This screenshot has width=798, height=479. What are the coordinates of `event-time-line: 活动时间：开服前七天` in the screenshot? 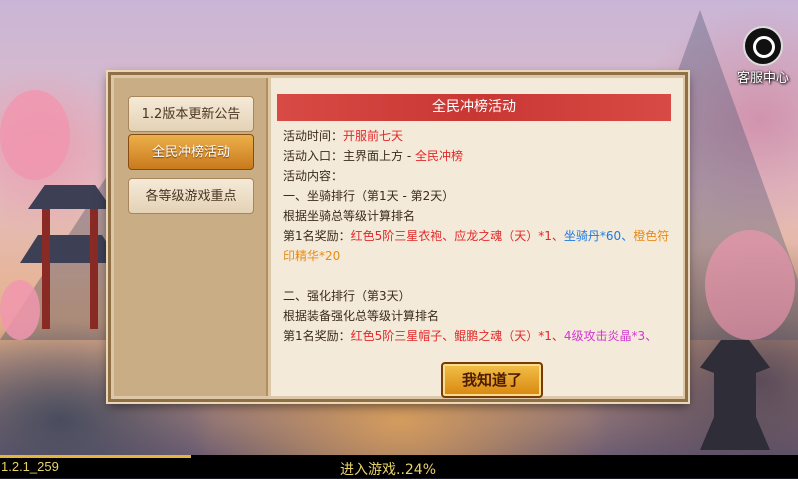 It's located at (343, 136).